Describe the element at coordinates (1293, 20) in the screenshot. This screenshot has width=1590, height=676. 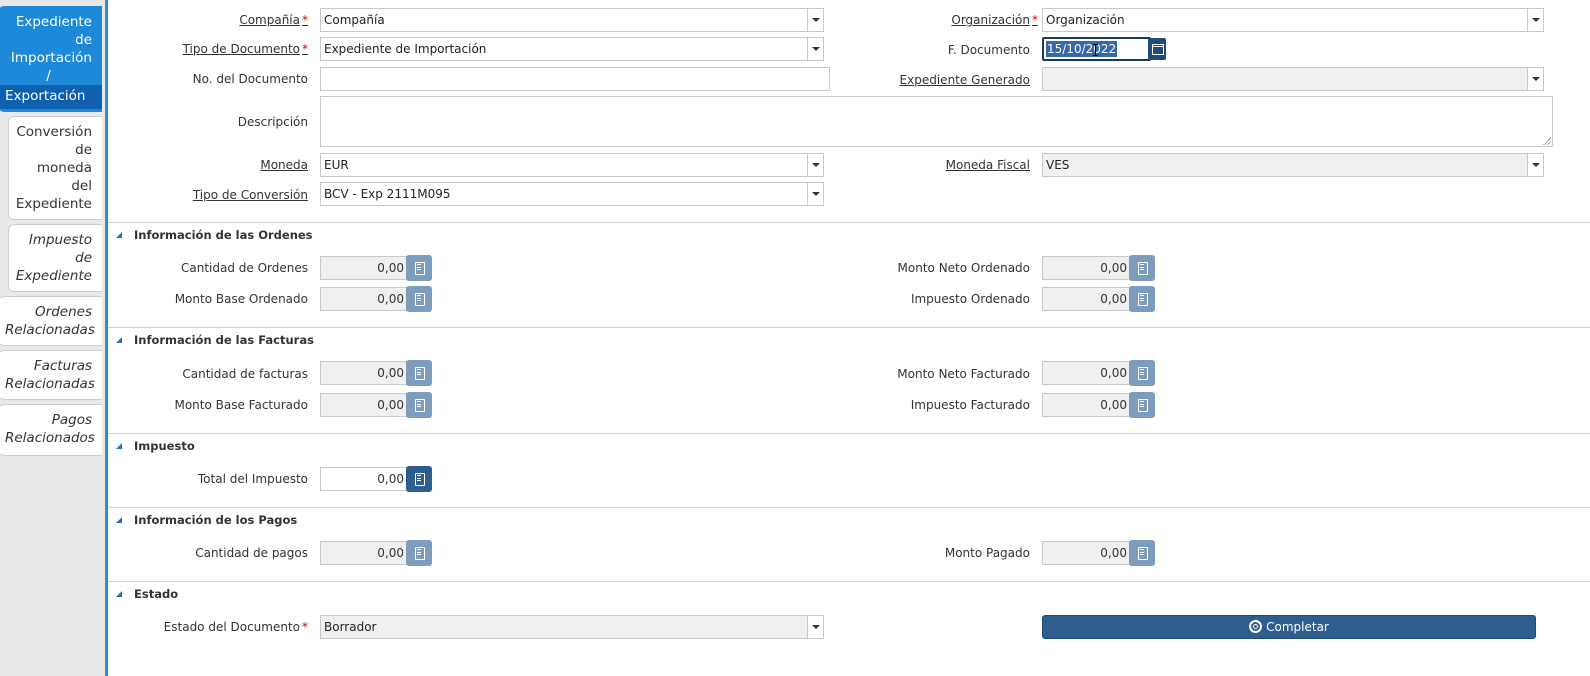
I see `organizacion-select: Organización` at that location.